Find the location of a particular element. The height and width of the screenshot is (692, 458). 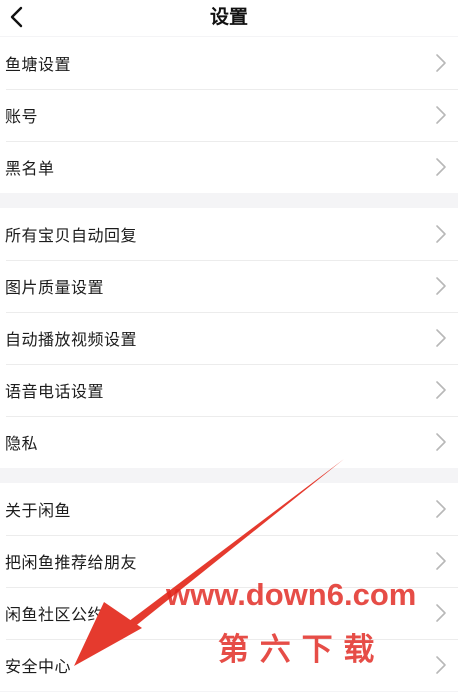

row-label: 闲鱼社区公约 is located at coordinates (55, 614).